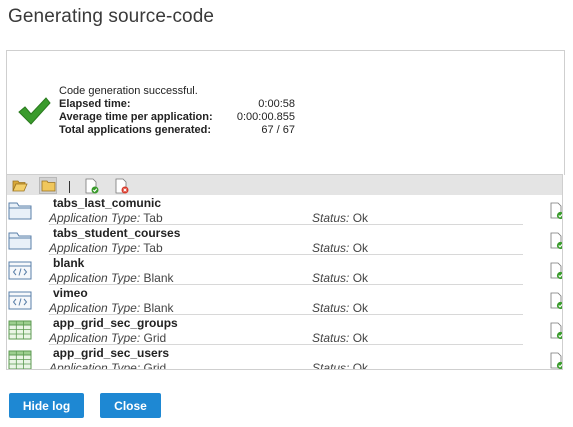 The height and width of the screenshot is (427, 573). I want to click on folder-icon, so click(48, 186).